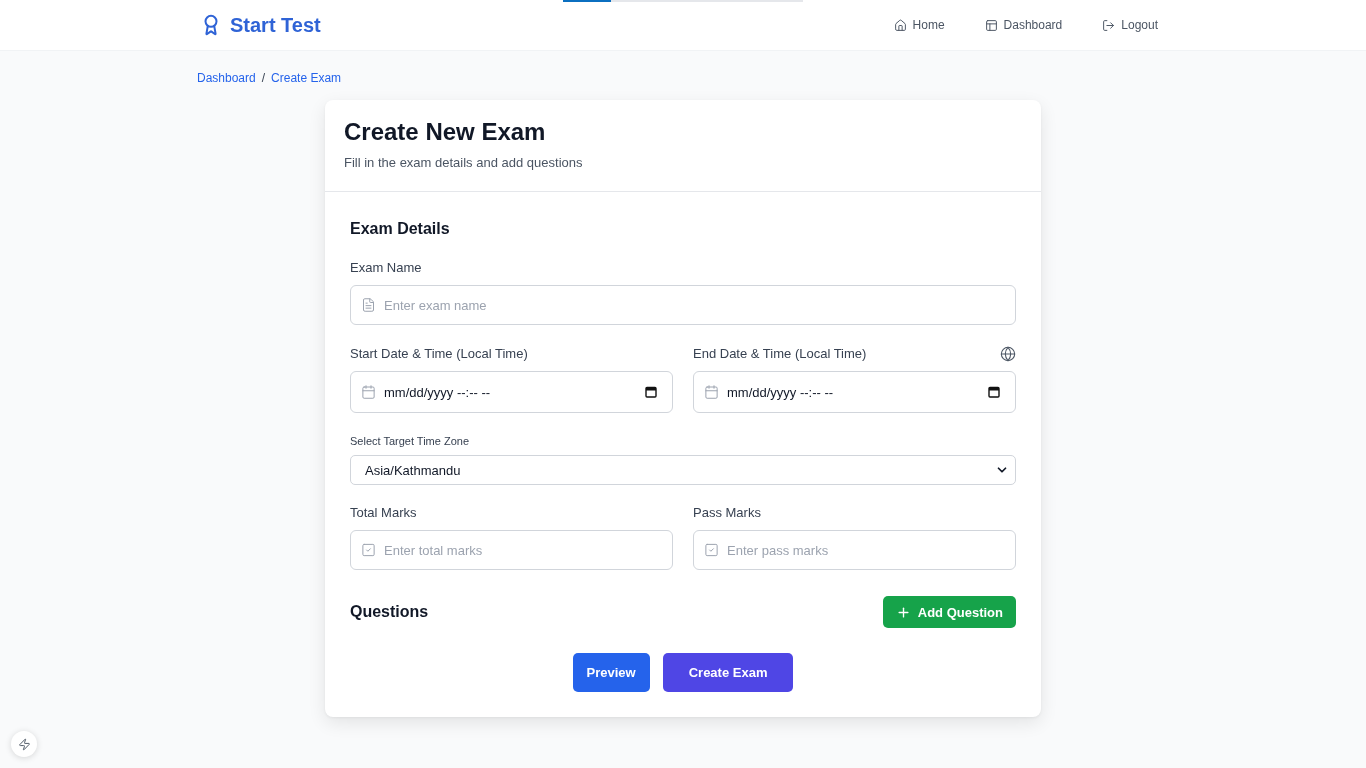 Image resolution: width=1366 pixels, height=768 pixels. Describe the element at coordinates (1109, 25) in the screenshot. I see `logout-icon` at that location.